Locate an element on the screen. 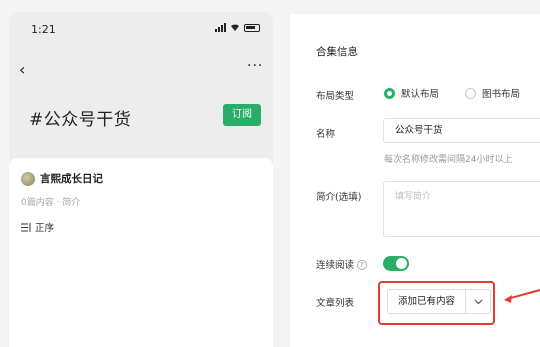 This screenshot has height=347, width=540. status-icons is located at coordinates (237, 27).